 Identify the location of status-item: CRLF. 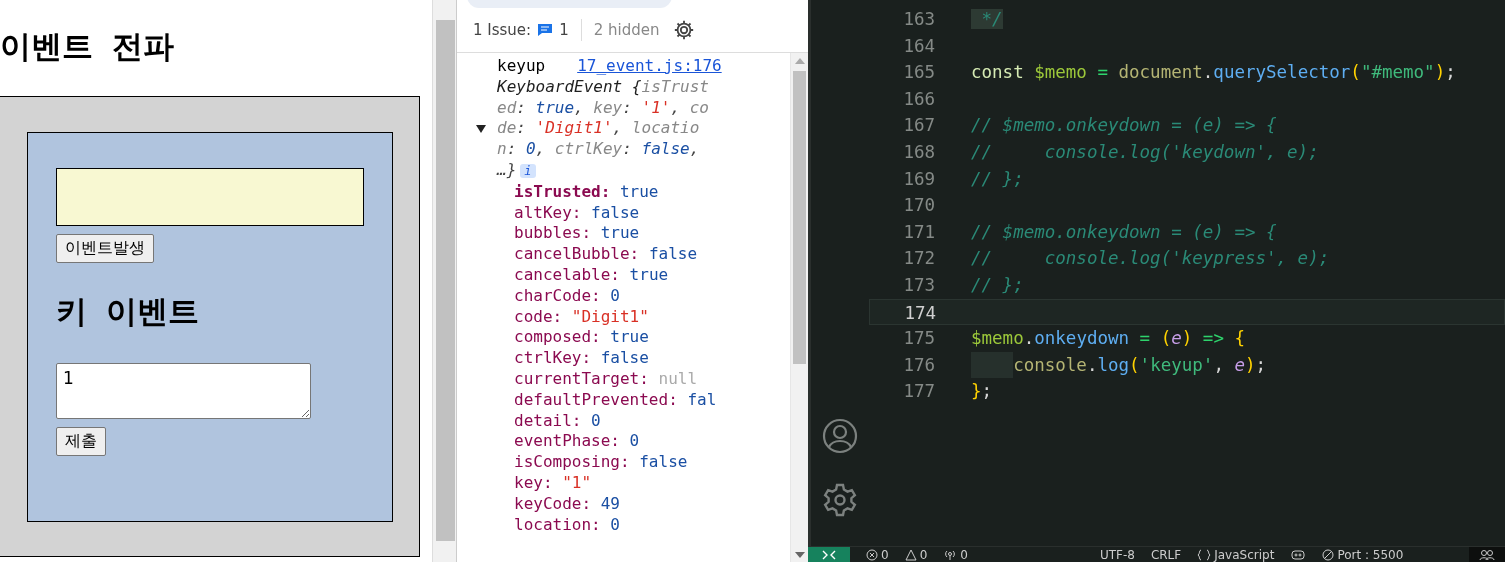
(1166, 554).